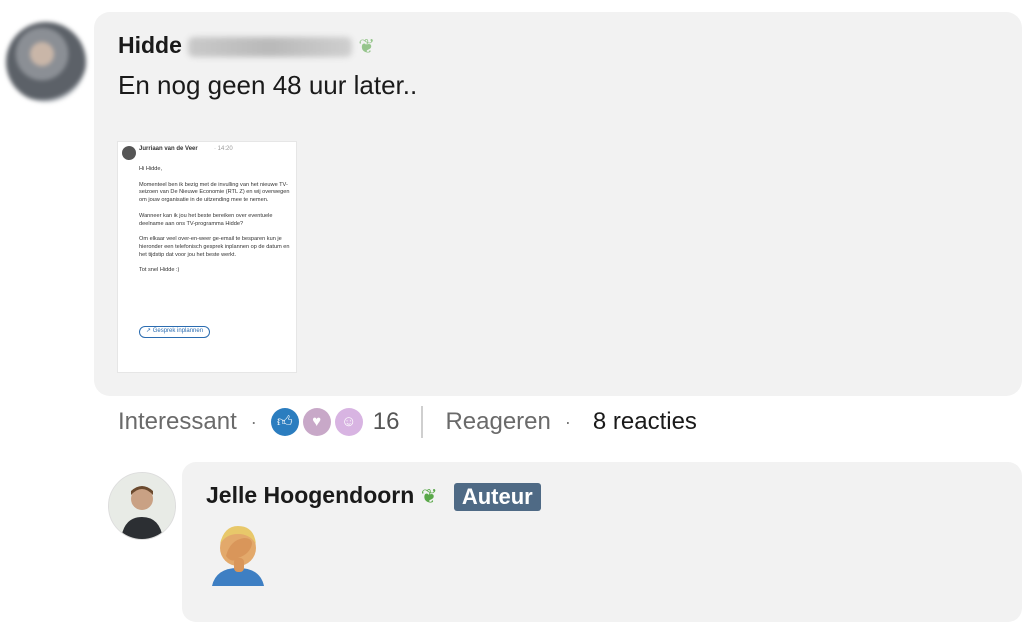 The width and height of the screenshot is (1032, 628). I want to click on commenter-avatar, so click(46, 62).